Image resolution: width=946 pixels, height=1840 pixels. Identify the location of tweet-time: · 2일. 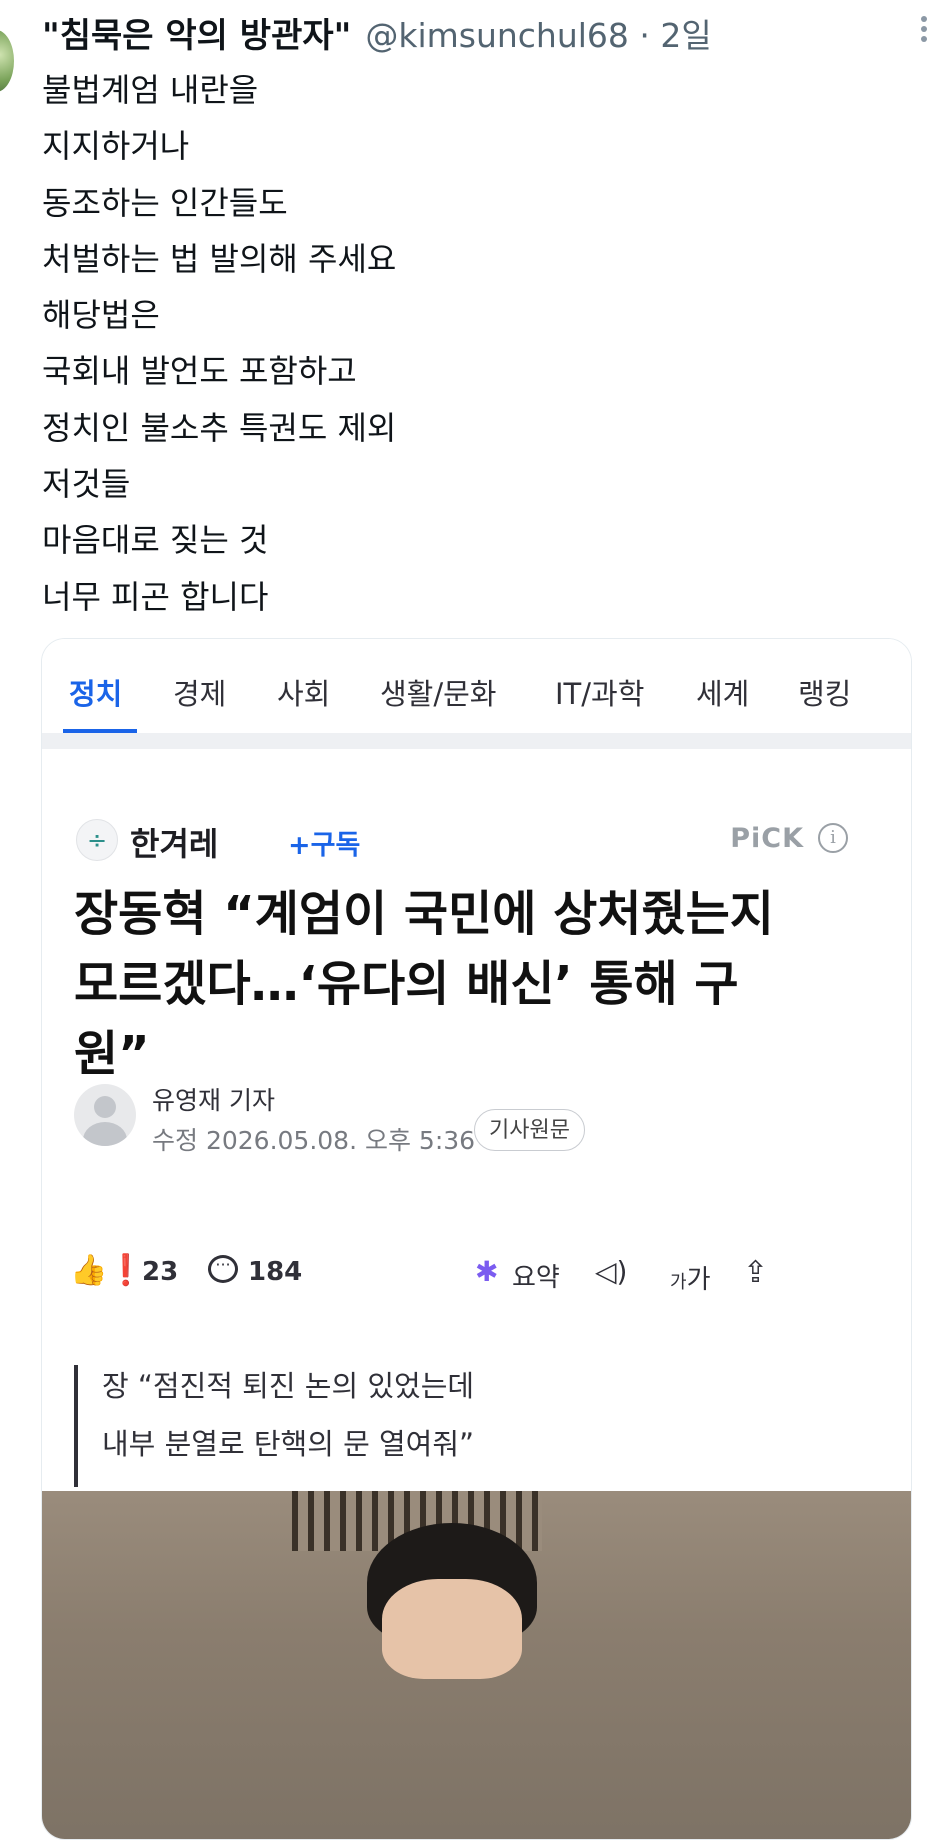
(670, 35).